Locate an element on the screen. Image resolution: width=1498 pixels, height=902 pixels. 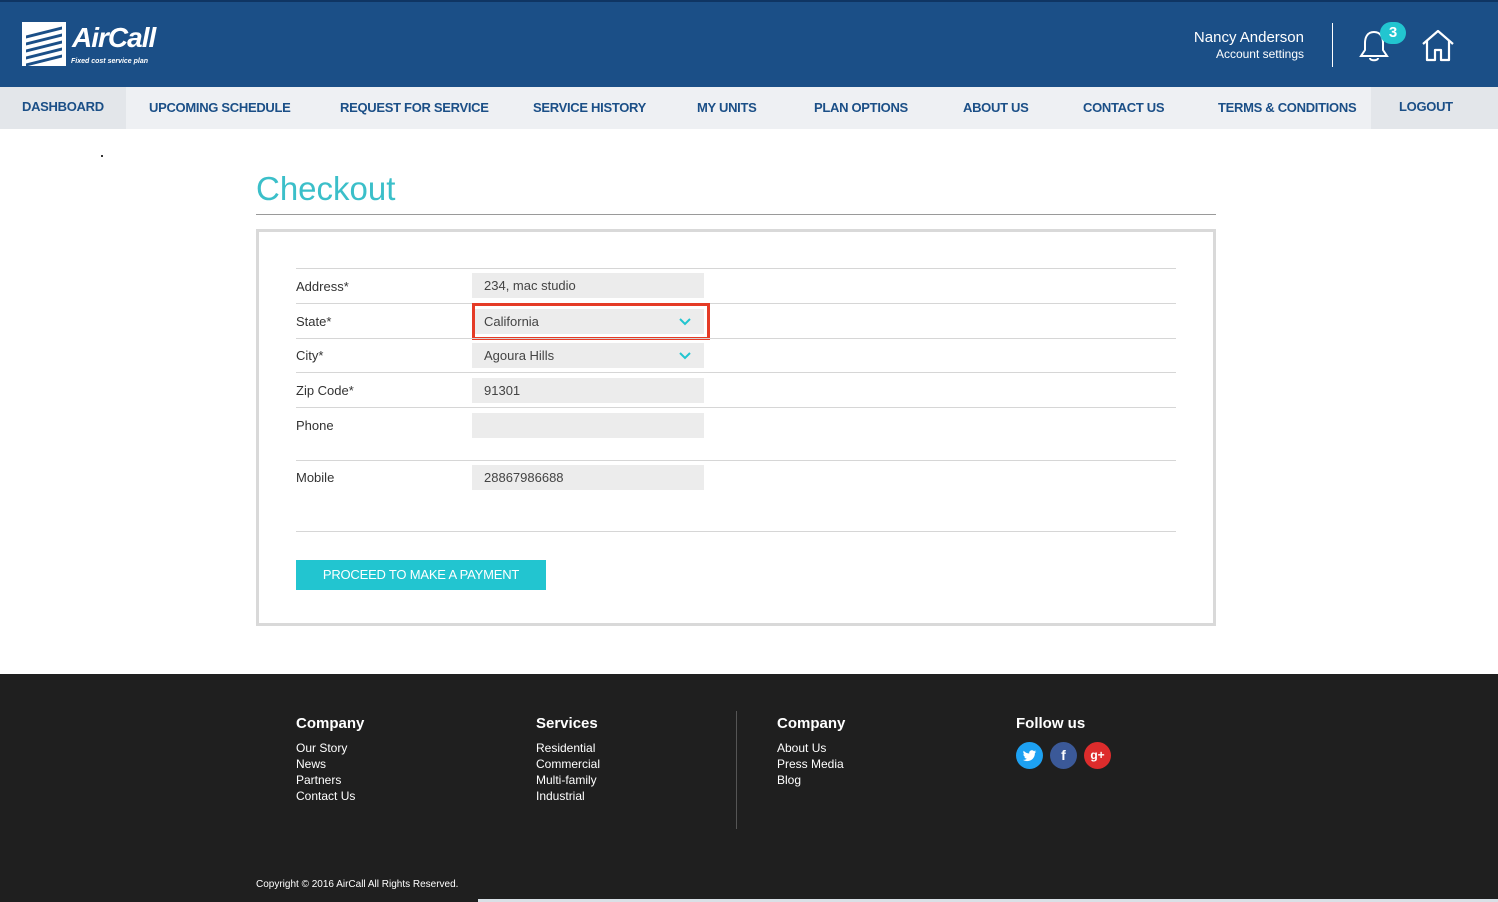
footer-link-partners: Partners is located at coordinates (318, 780).